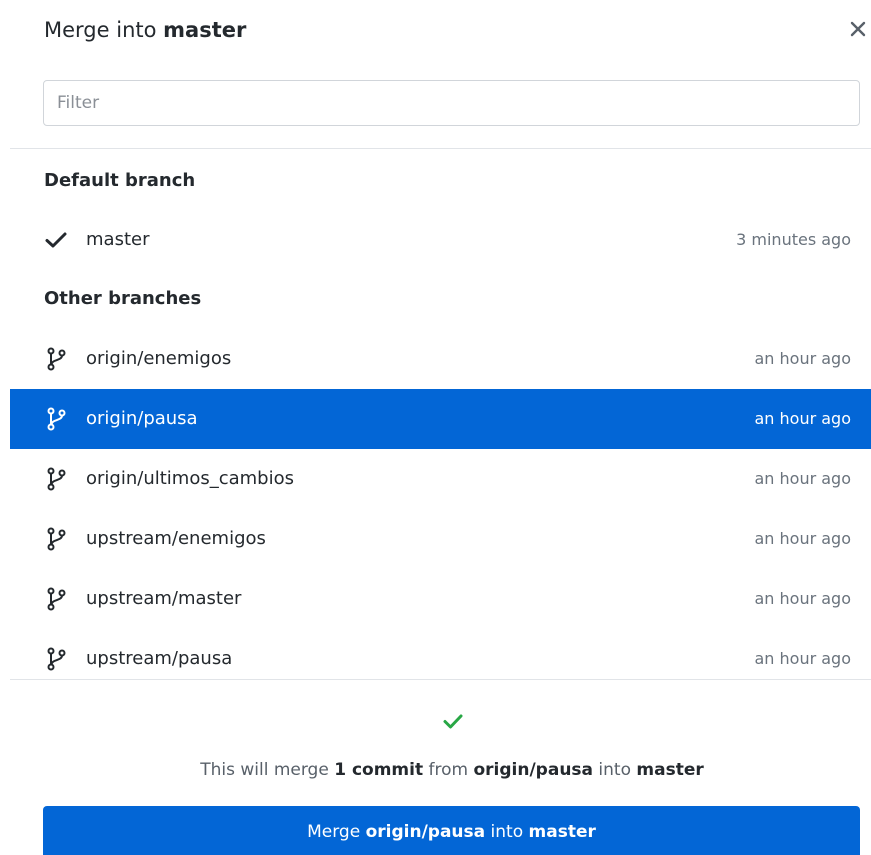  I want to click on filter-container, so click(451, 103).